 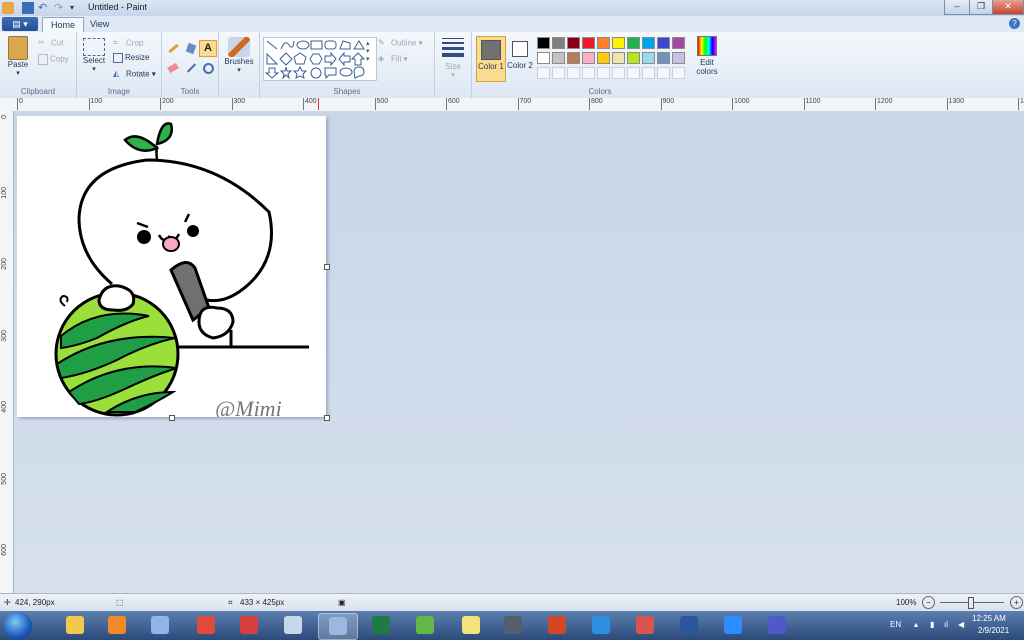 What do you see at coordinates (94, 60) in the screenshot?
I see `select-label: Select` at bounding box center [94, 60].